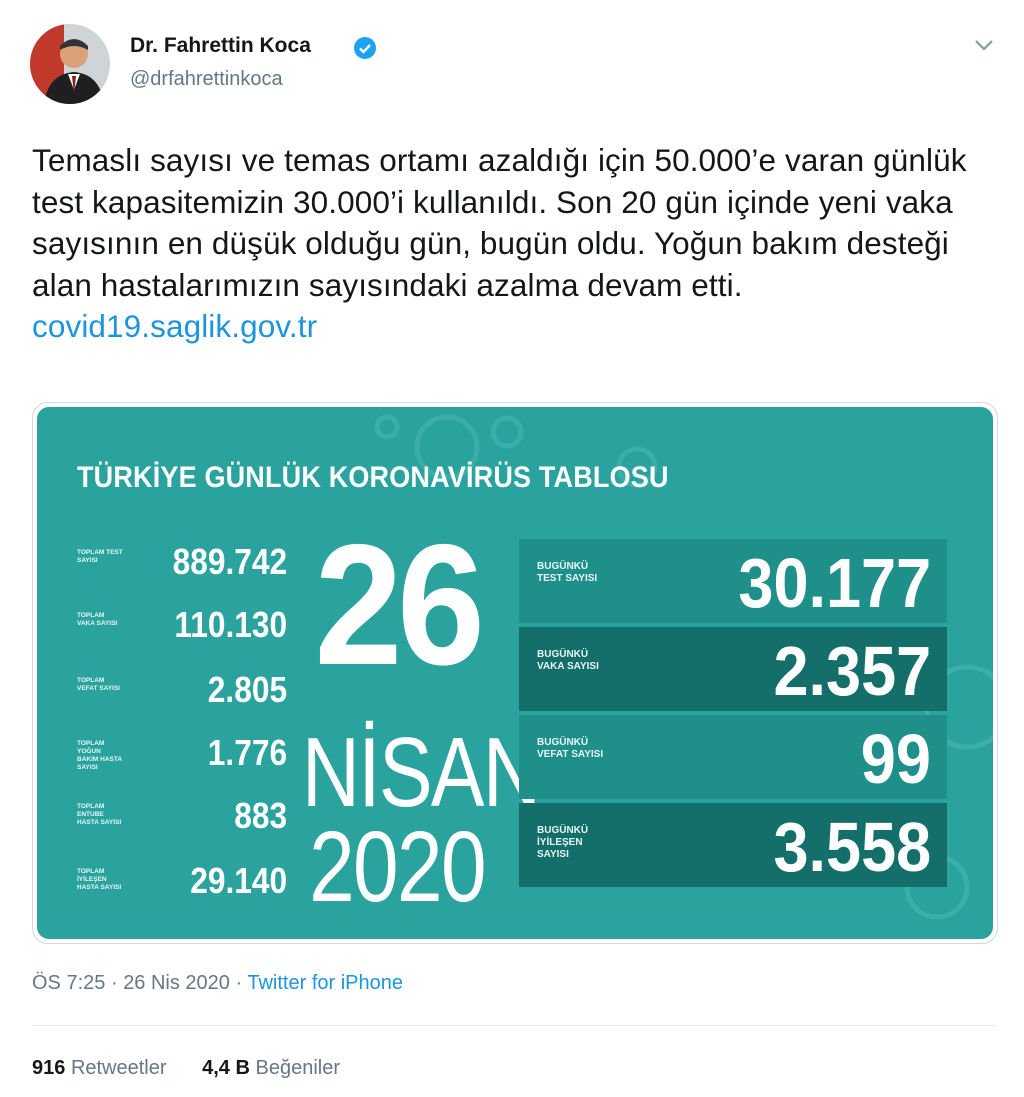 The width and height of the screenshot is (1024, 1097). What do you see at coordinates (365, 48) in the screenshot?
I see `verified-badge-icon` at bounding box center [365, 48].